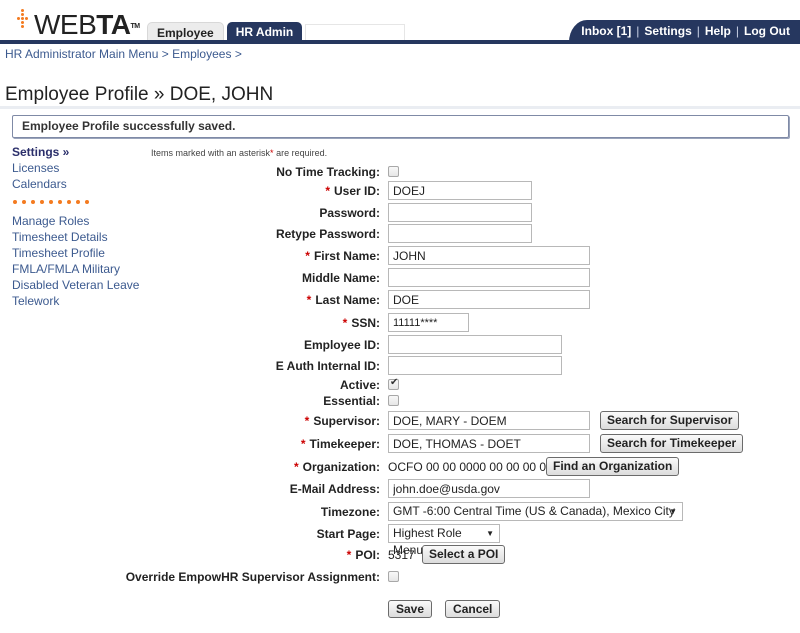  What do you see at coordinates (475, 344) in the screenshot?
I see `employee-id-input` at bounding box center [475, 344].